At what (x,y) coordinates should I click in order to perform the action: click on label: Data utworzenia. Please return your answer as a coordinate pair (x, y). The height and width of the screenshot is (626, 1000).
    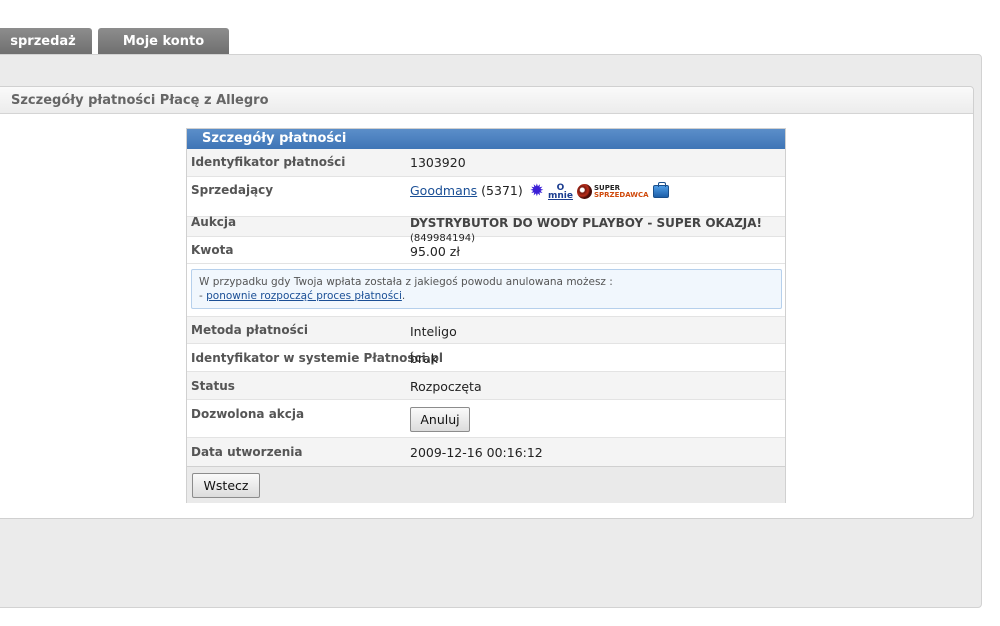
    Looking at the image, I should click on (247, 452).